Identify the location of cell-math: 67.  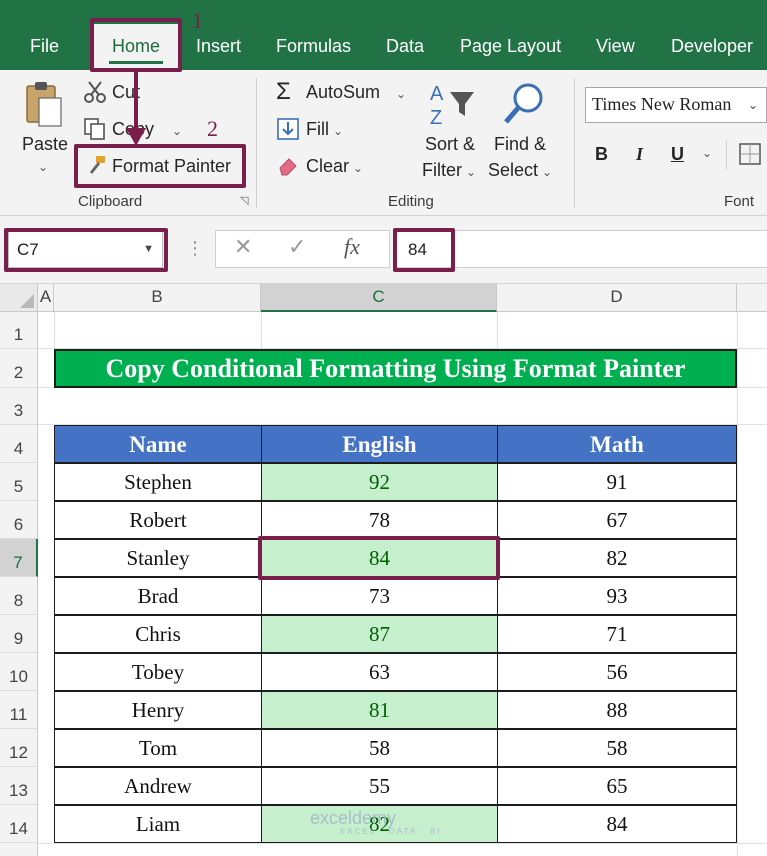
(617, 520).